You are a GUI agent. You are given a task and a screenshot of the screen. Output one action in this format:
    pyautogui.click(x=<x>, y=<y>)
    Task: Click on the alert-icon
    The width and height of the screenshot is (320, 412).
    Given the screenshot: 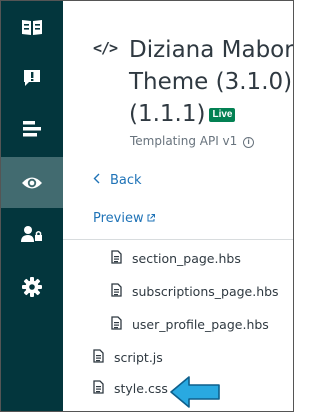 What is the action you would take?
    pyautogui.click(x=32, y=78)
    